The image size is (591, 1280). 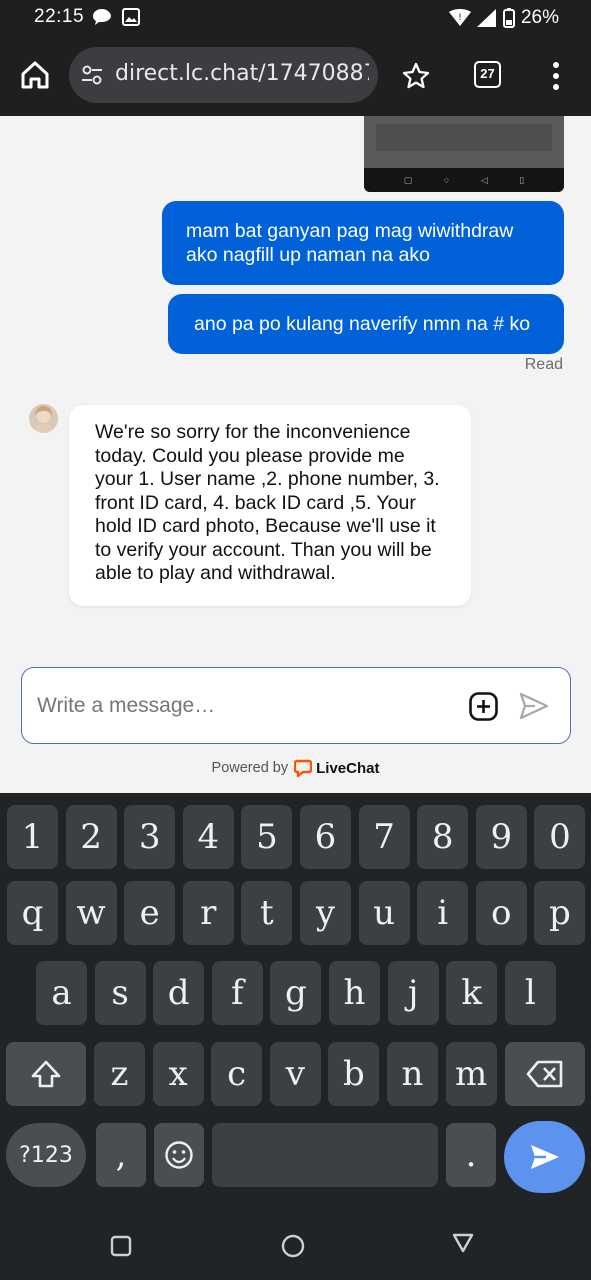 I want to click on key-4: 4, so click(x=208, y=837).